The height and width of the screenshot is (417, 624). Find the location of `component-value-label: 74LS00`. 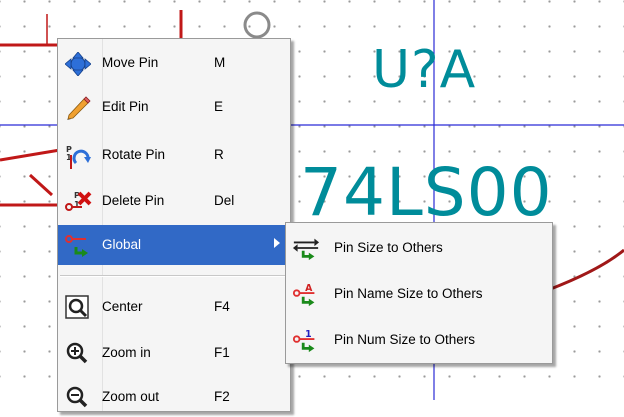

component-value-label: 74LS00 is located at coordinates (426, 193).